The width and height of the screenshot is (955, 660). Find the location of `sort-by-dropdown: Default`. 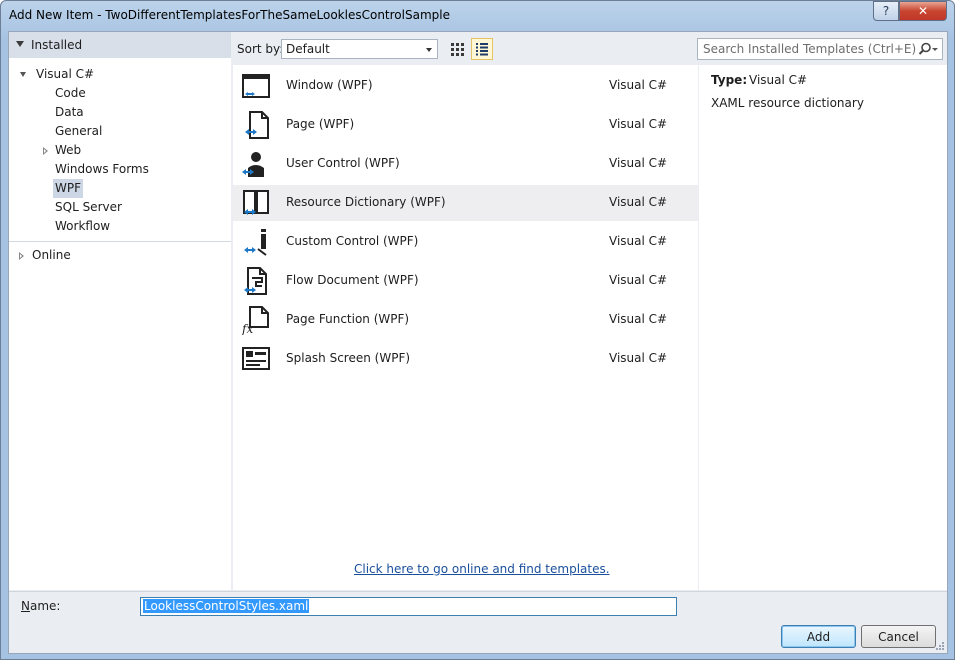

sort-by-dropdown: Default is located at coordinates (359, 49).